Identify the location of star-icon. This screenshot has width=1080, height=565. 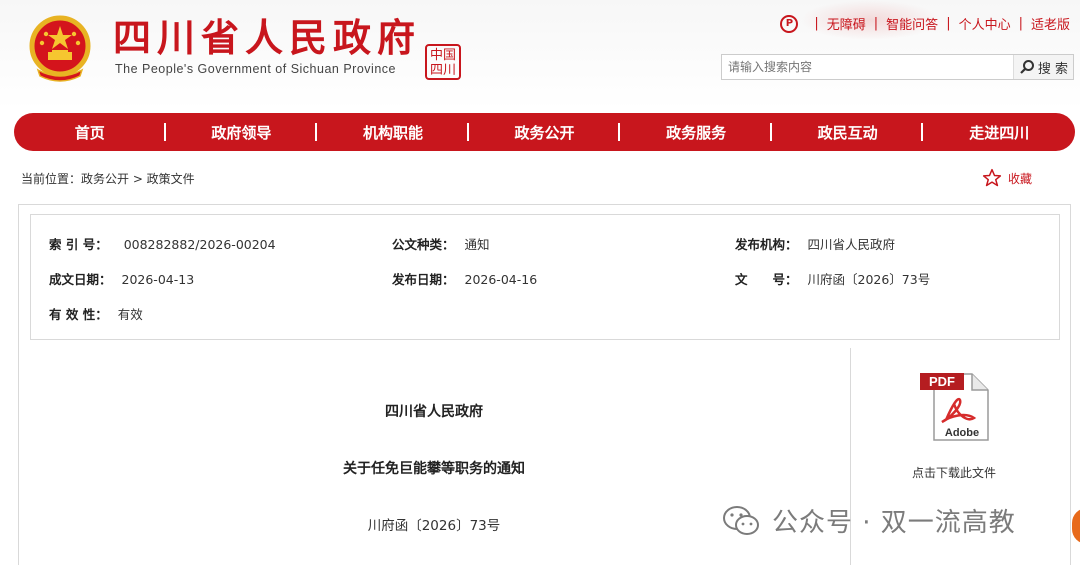
(992, 177).